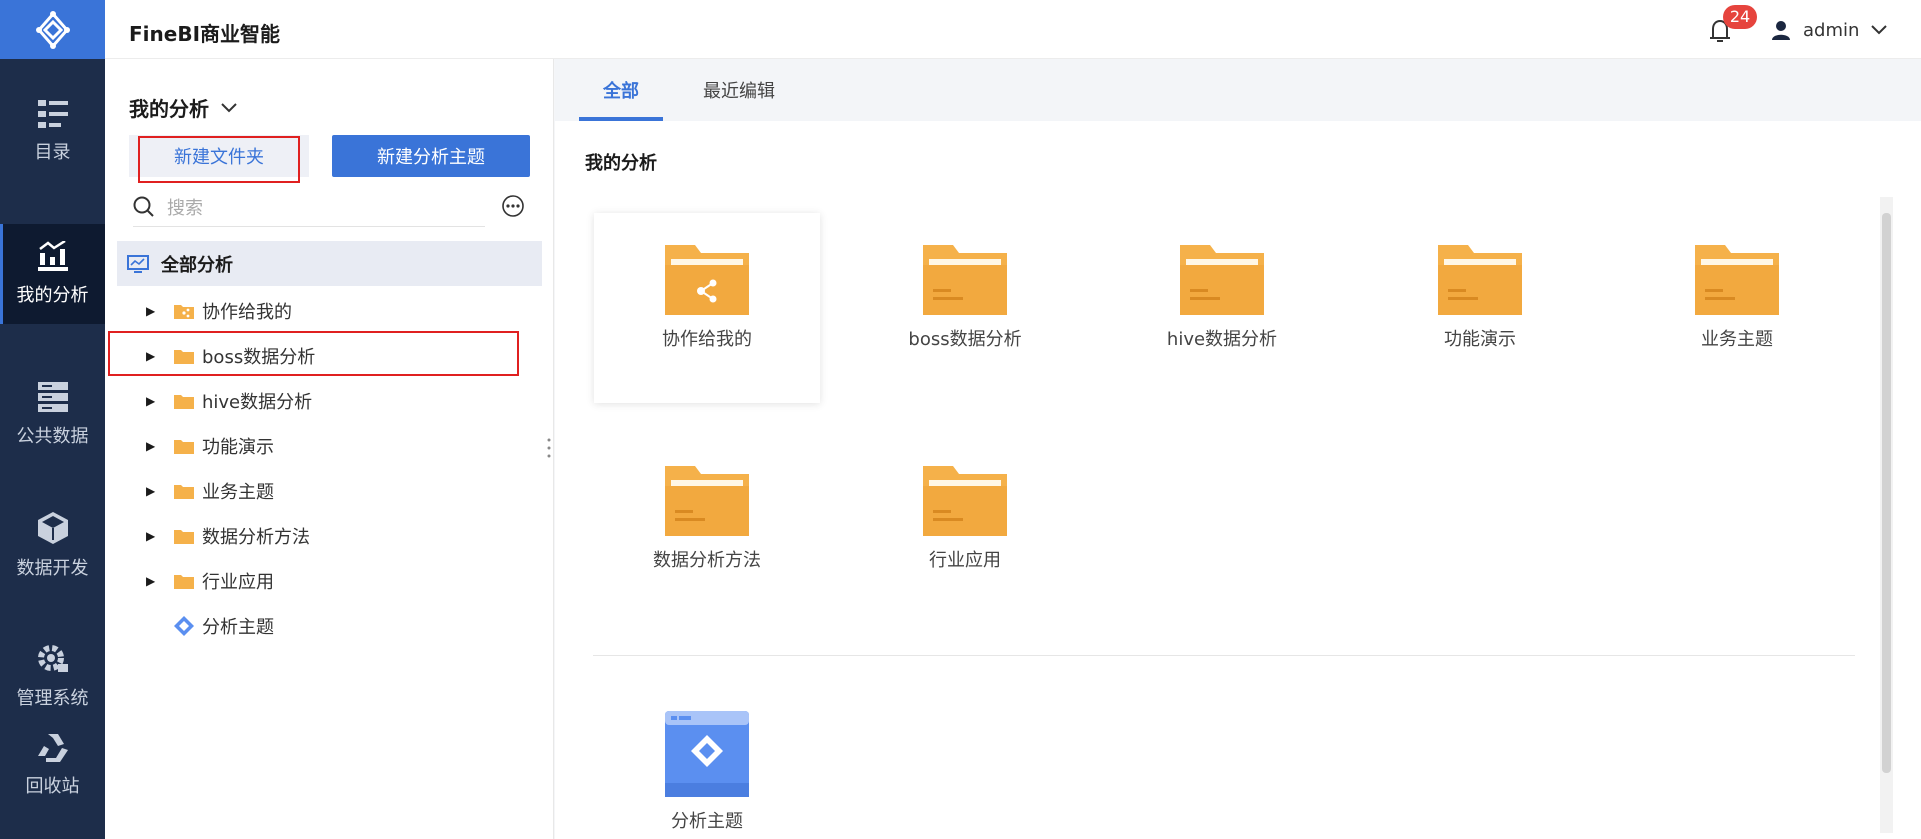  What do you see at coordinates (52, 114) in the screenshot?
I see `catalog-icon` at bounding box center [52, 114].